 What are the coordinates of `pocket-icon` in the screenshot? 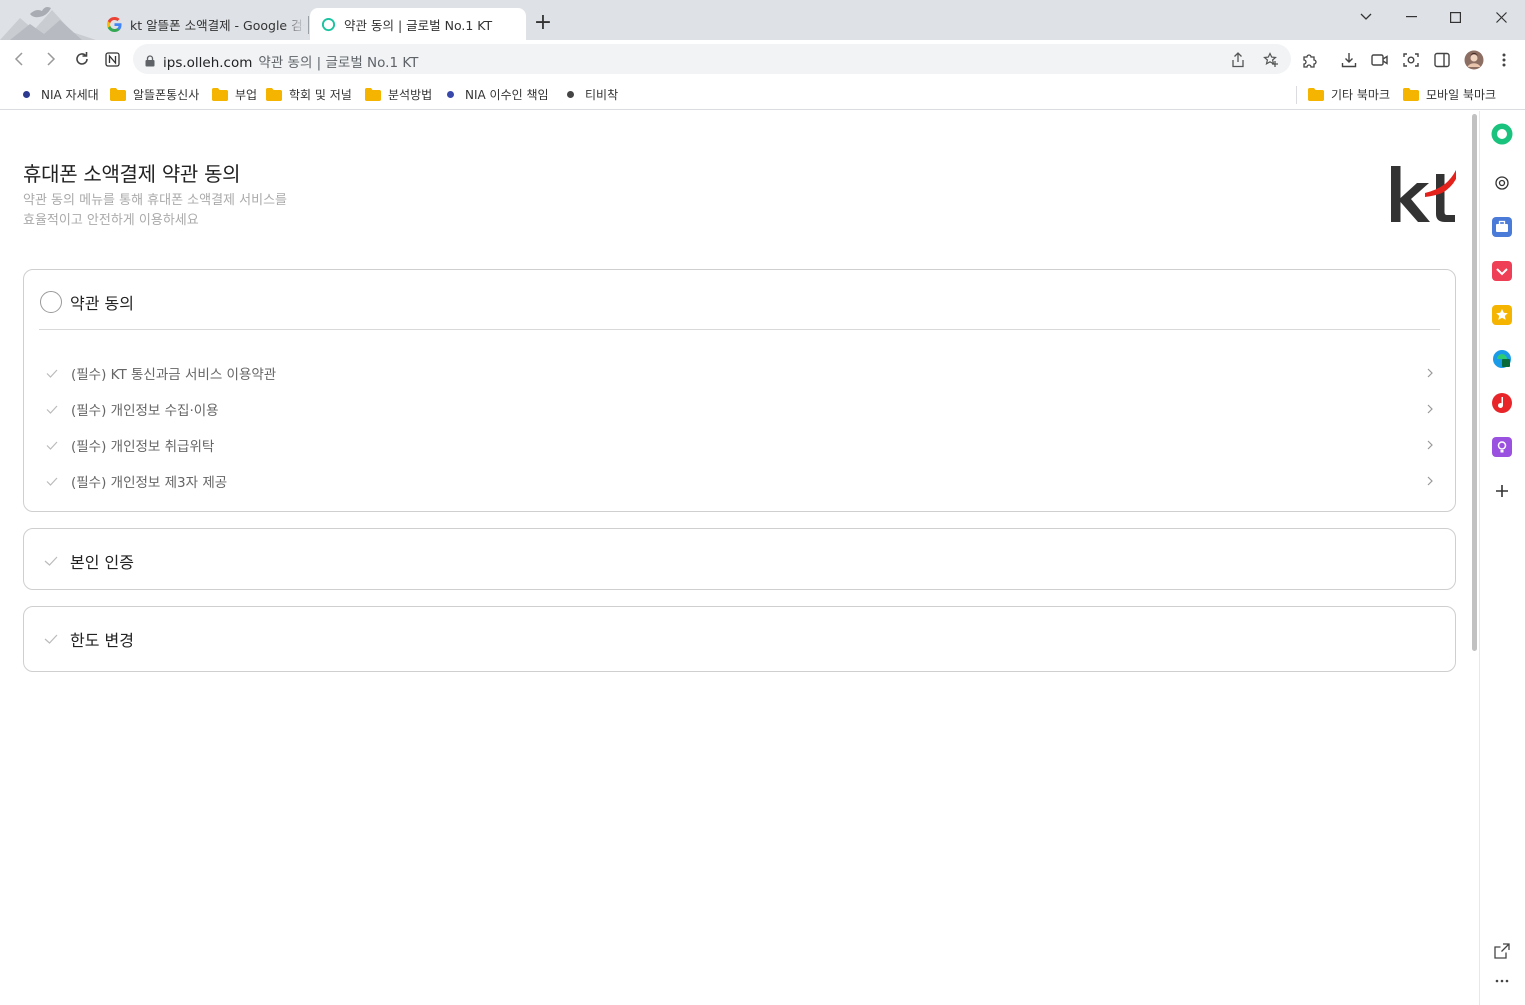 It's located at (1502, 271).